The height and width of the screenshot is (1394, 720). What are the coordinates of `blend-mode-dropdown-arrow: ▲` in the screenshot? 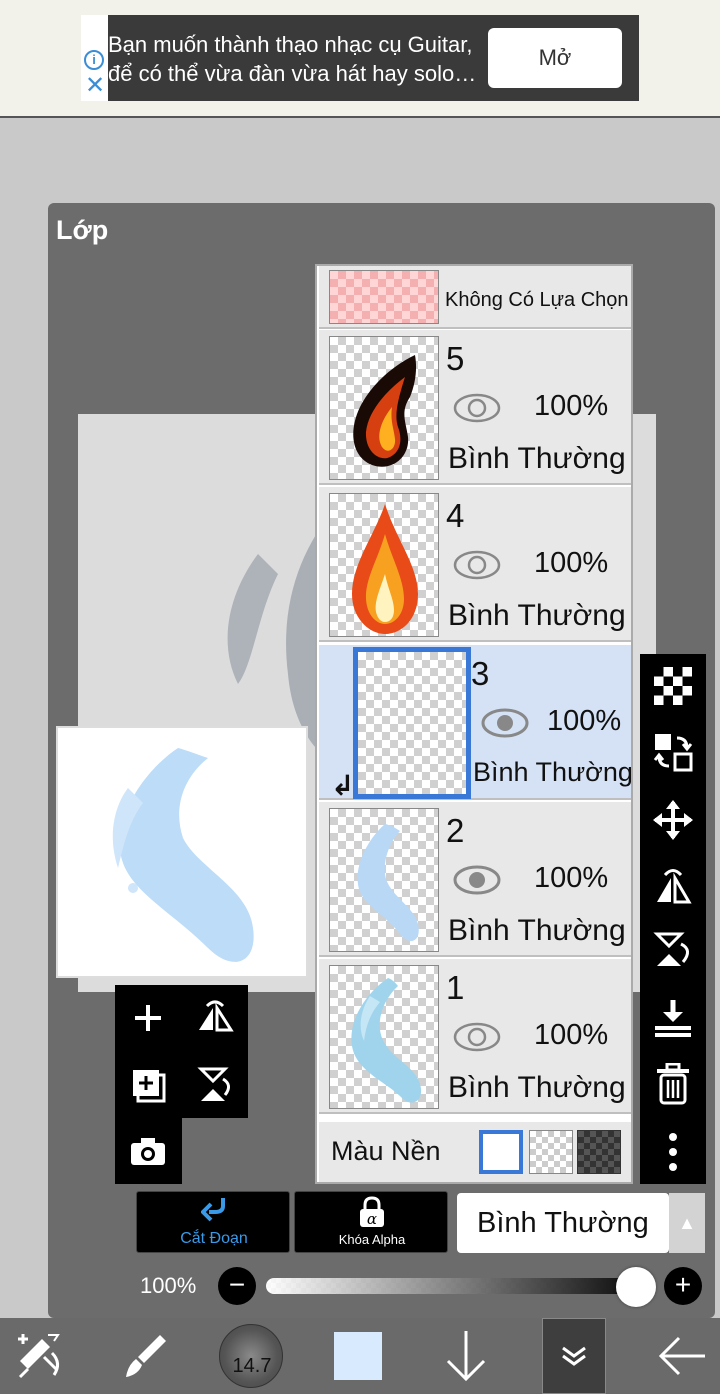 It's located at (687, 1223).